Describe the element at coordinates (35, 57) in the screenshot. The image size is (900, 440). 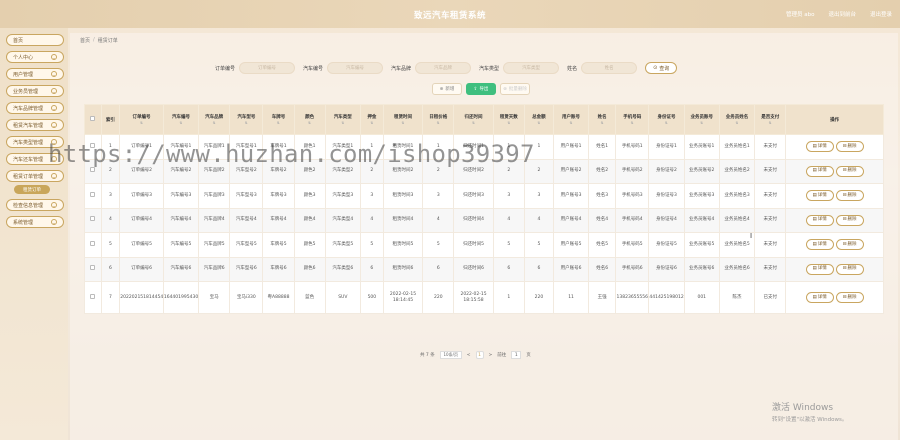
I see `sidebar-item-sidebar.items1: 个人中心 ⌄` at that location.